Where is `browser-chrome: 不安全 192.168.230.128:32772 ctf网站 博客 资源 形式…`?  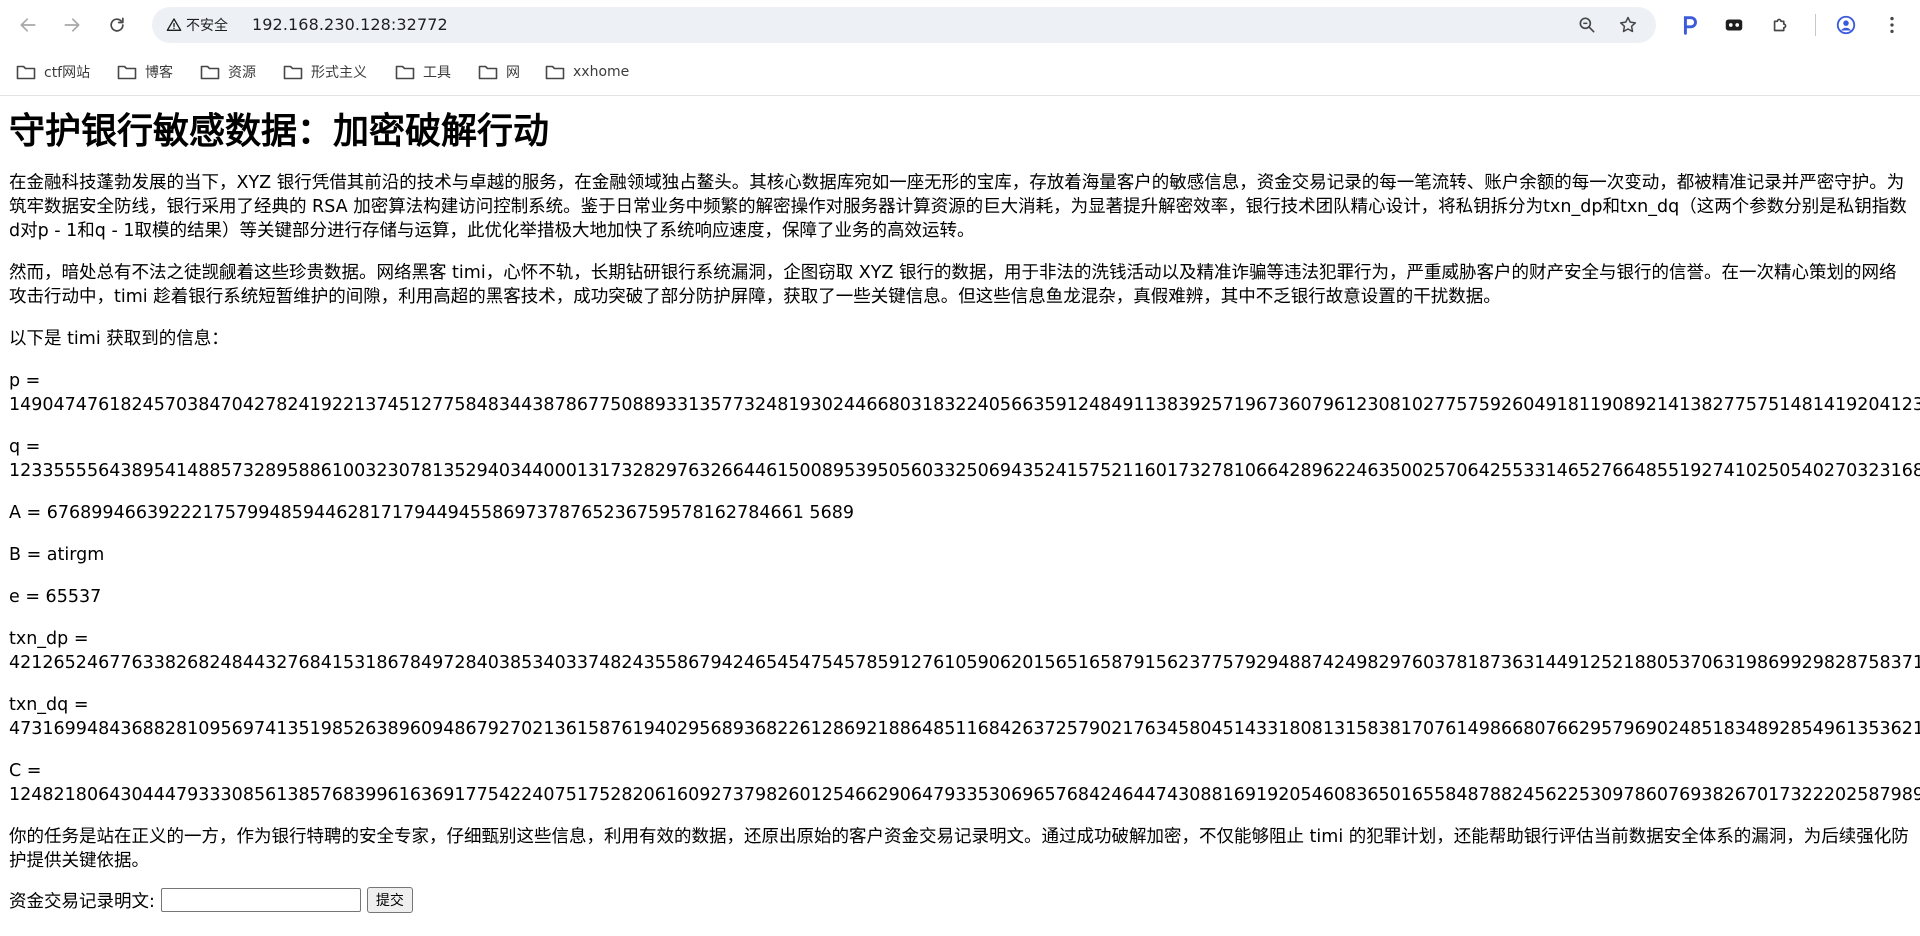 browser-chrome: 不安全 192.168.230.128:32772 ctf网站 博客 资源 形式… is located at coordinates (960, 48).